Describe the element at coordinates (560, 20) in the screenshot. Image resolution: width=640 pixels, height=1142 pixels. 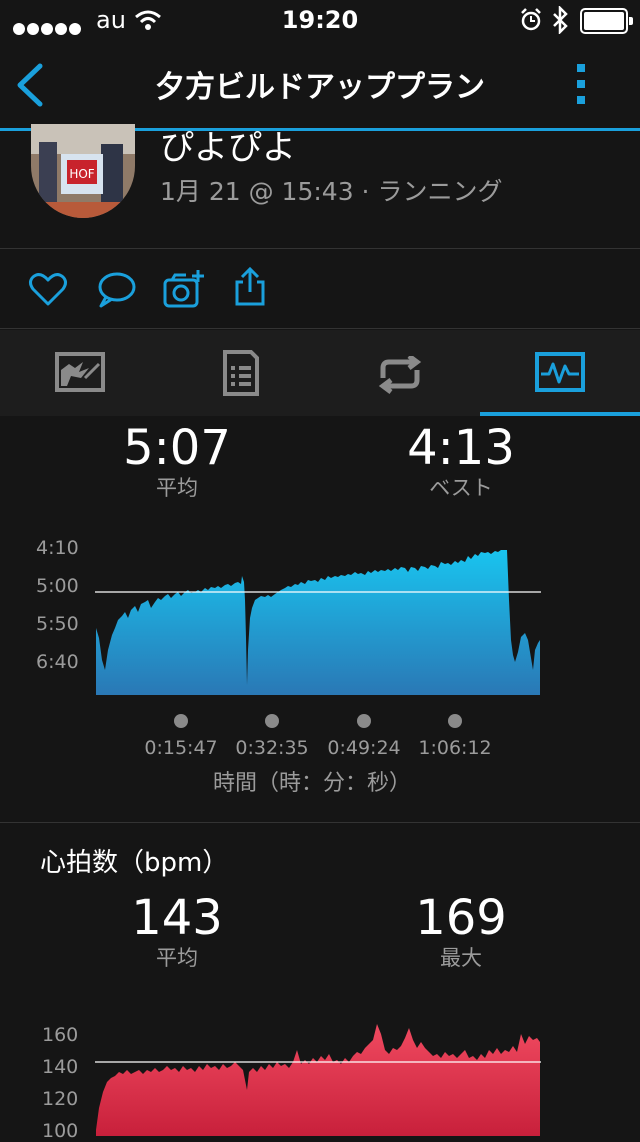
I see `bluetooth-icon` at that location.